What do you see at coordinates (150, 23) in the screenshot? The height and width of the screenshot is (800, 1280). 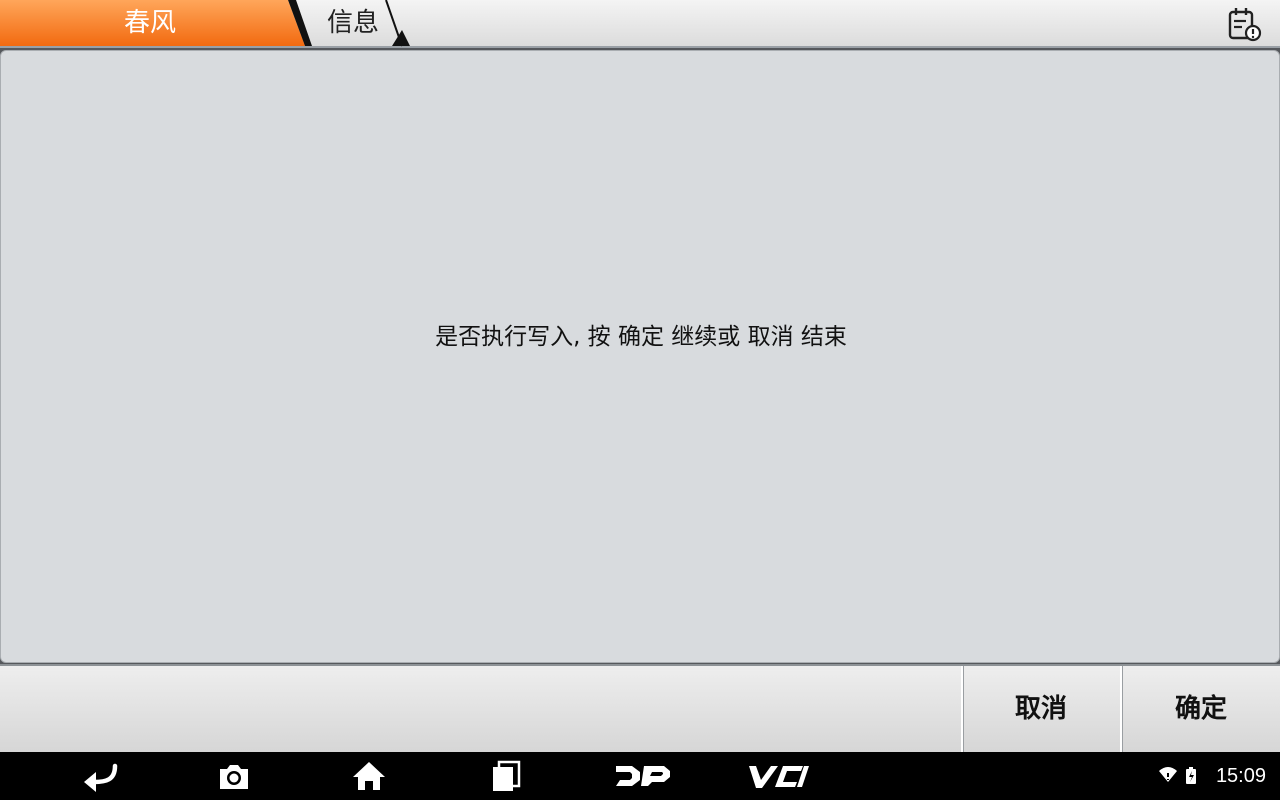 I see `breadcrumb-item-1: 春风` at bounding box center [150, 23].